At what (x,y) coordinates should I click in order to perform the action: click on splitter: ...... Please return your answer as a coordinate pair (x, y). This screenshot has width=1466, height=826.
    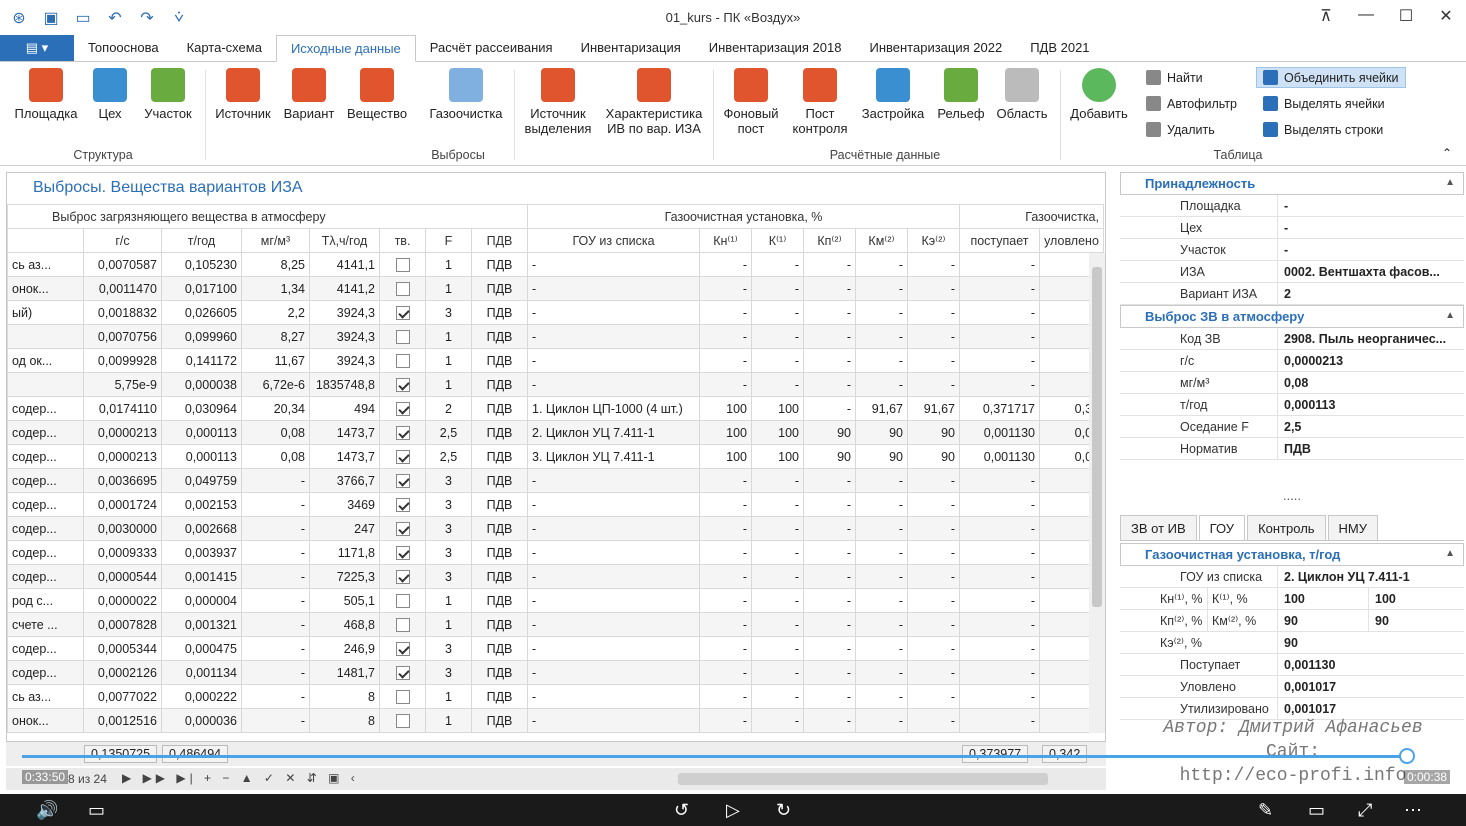
    Looking at the image, I should click on (1292, 495).